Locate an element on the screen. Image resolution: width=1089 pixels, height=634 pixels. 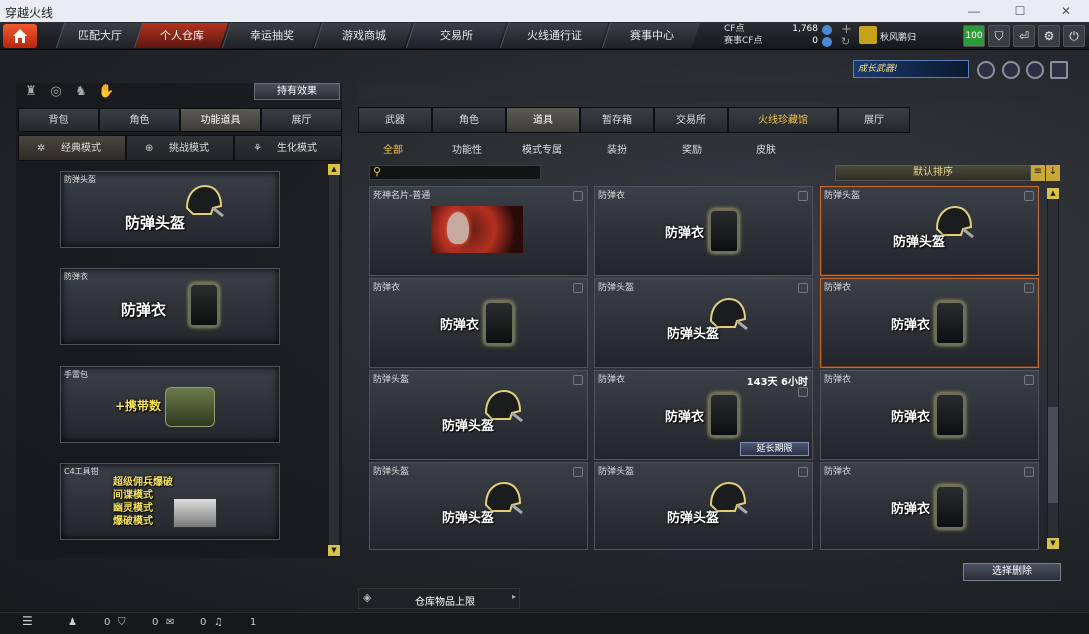
skull-icon is located at coordinates (458, 228).